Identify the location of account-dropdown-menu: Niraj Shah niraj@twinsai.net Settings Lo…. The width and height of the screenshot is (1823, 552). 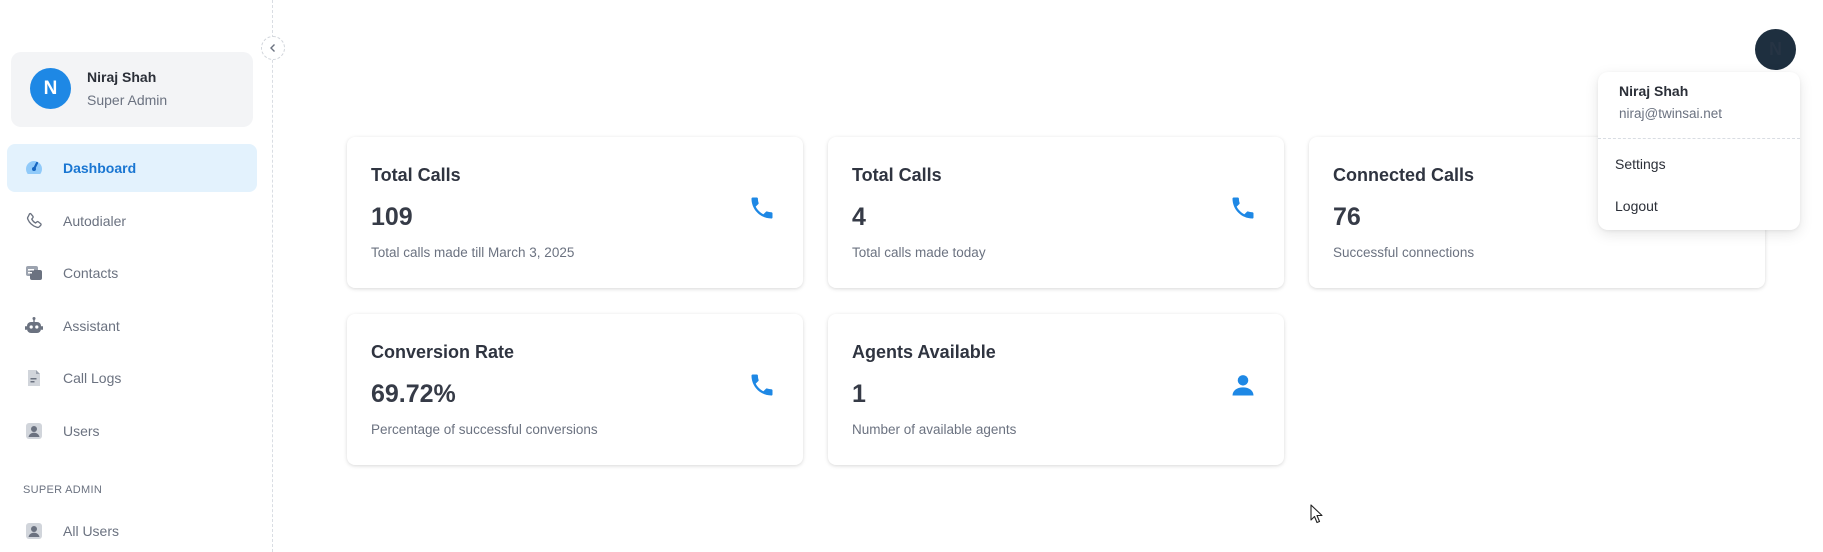
(1699, 151).